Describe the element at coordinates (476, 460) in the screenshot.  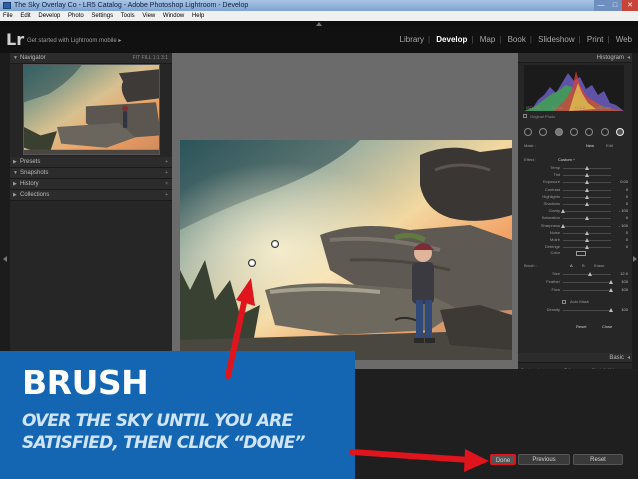
I see `arrow-right-head-icon` at that location.